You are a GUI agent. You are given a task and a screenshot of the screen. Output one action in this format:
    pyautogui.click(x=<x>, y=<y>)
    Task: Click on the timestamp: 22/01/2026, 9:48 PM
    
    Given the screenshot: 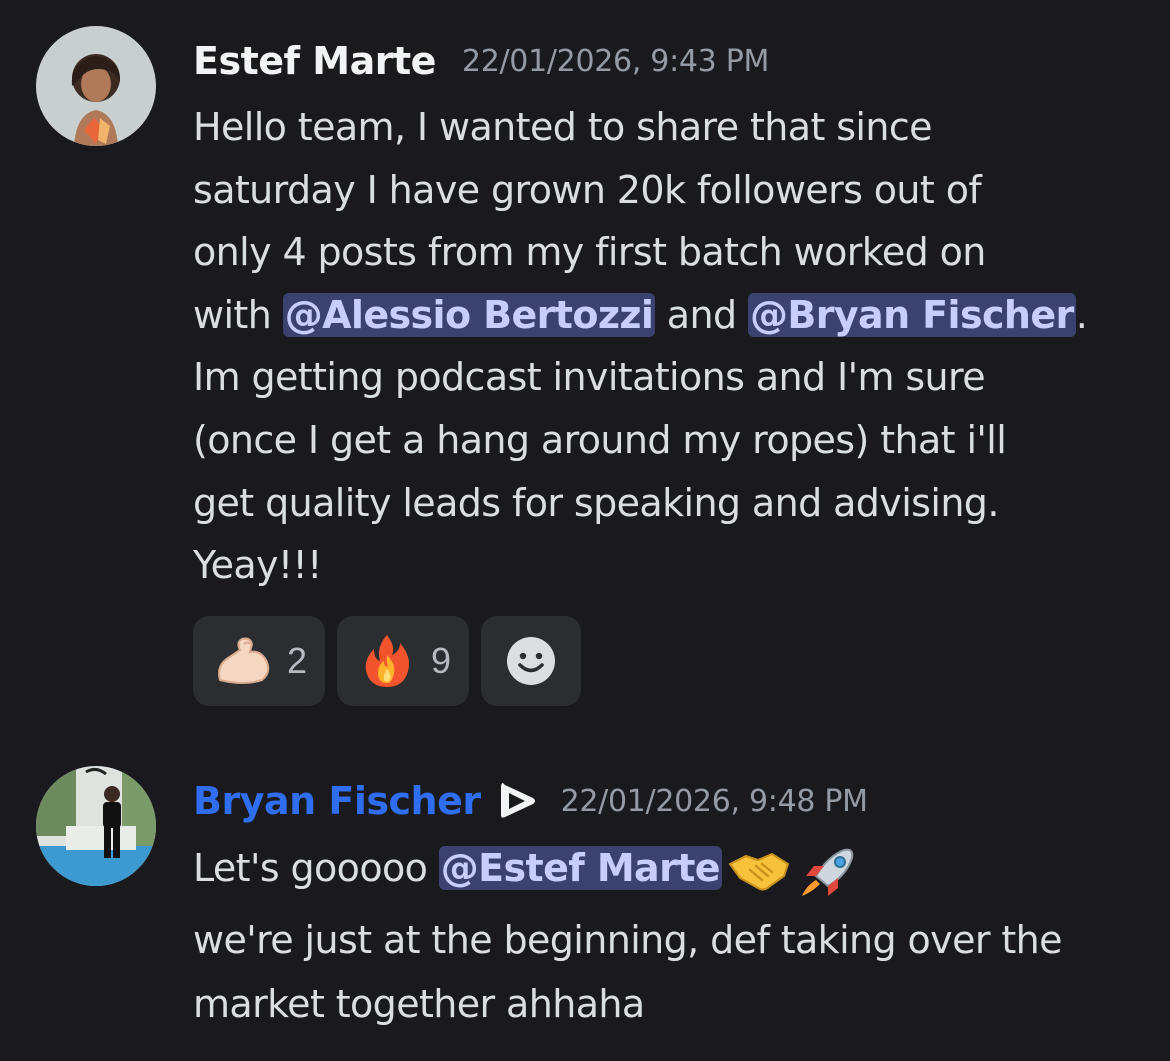 What is the action you would take?
    pyautogui.click(x=714, y=801)
    